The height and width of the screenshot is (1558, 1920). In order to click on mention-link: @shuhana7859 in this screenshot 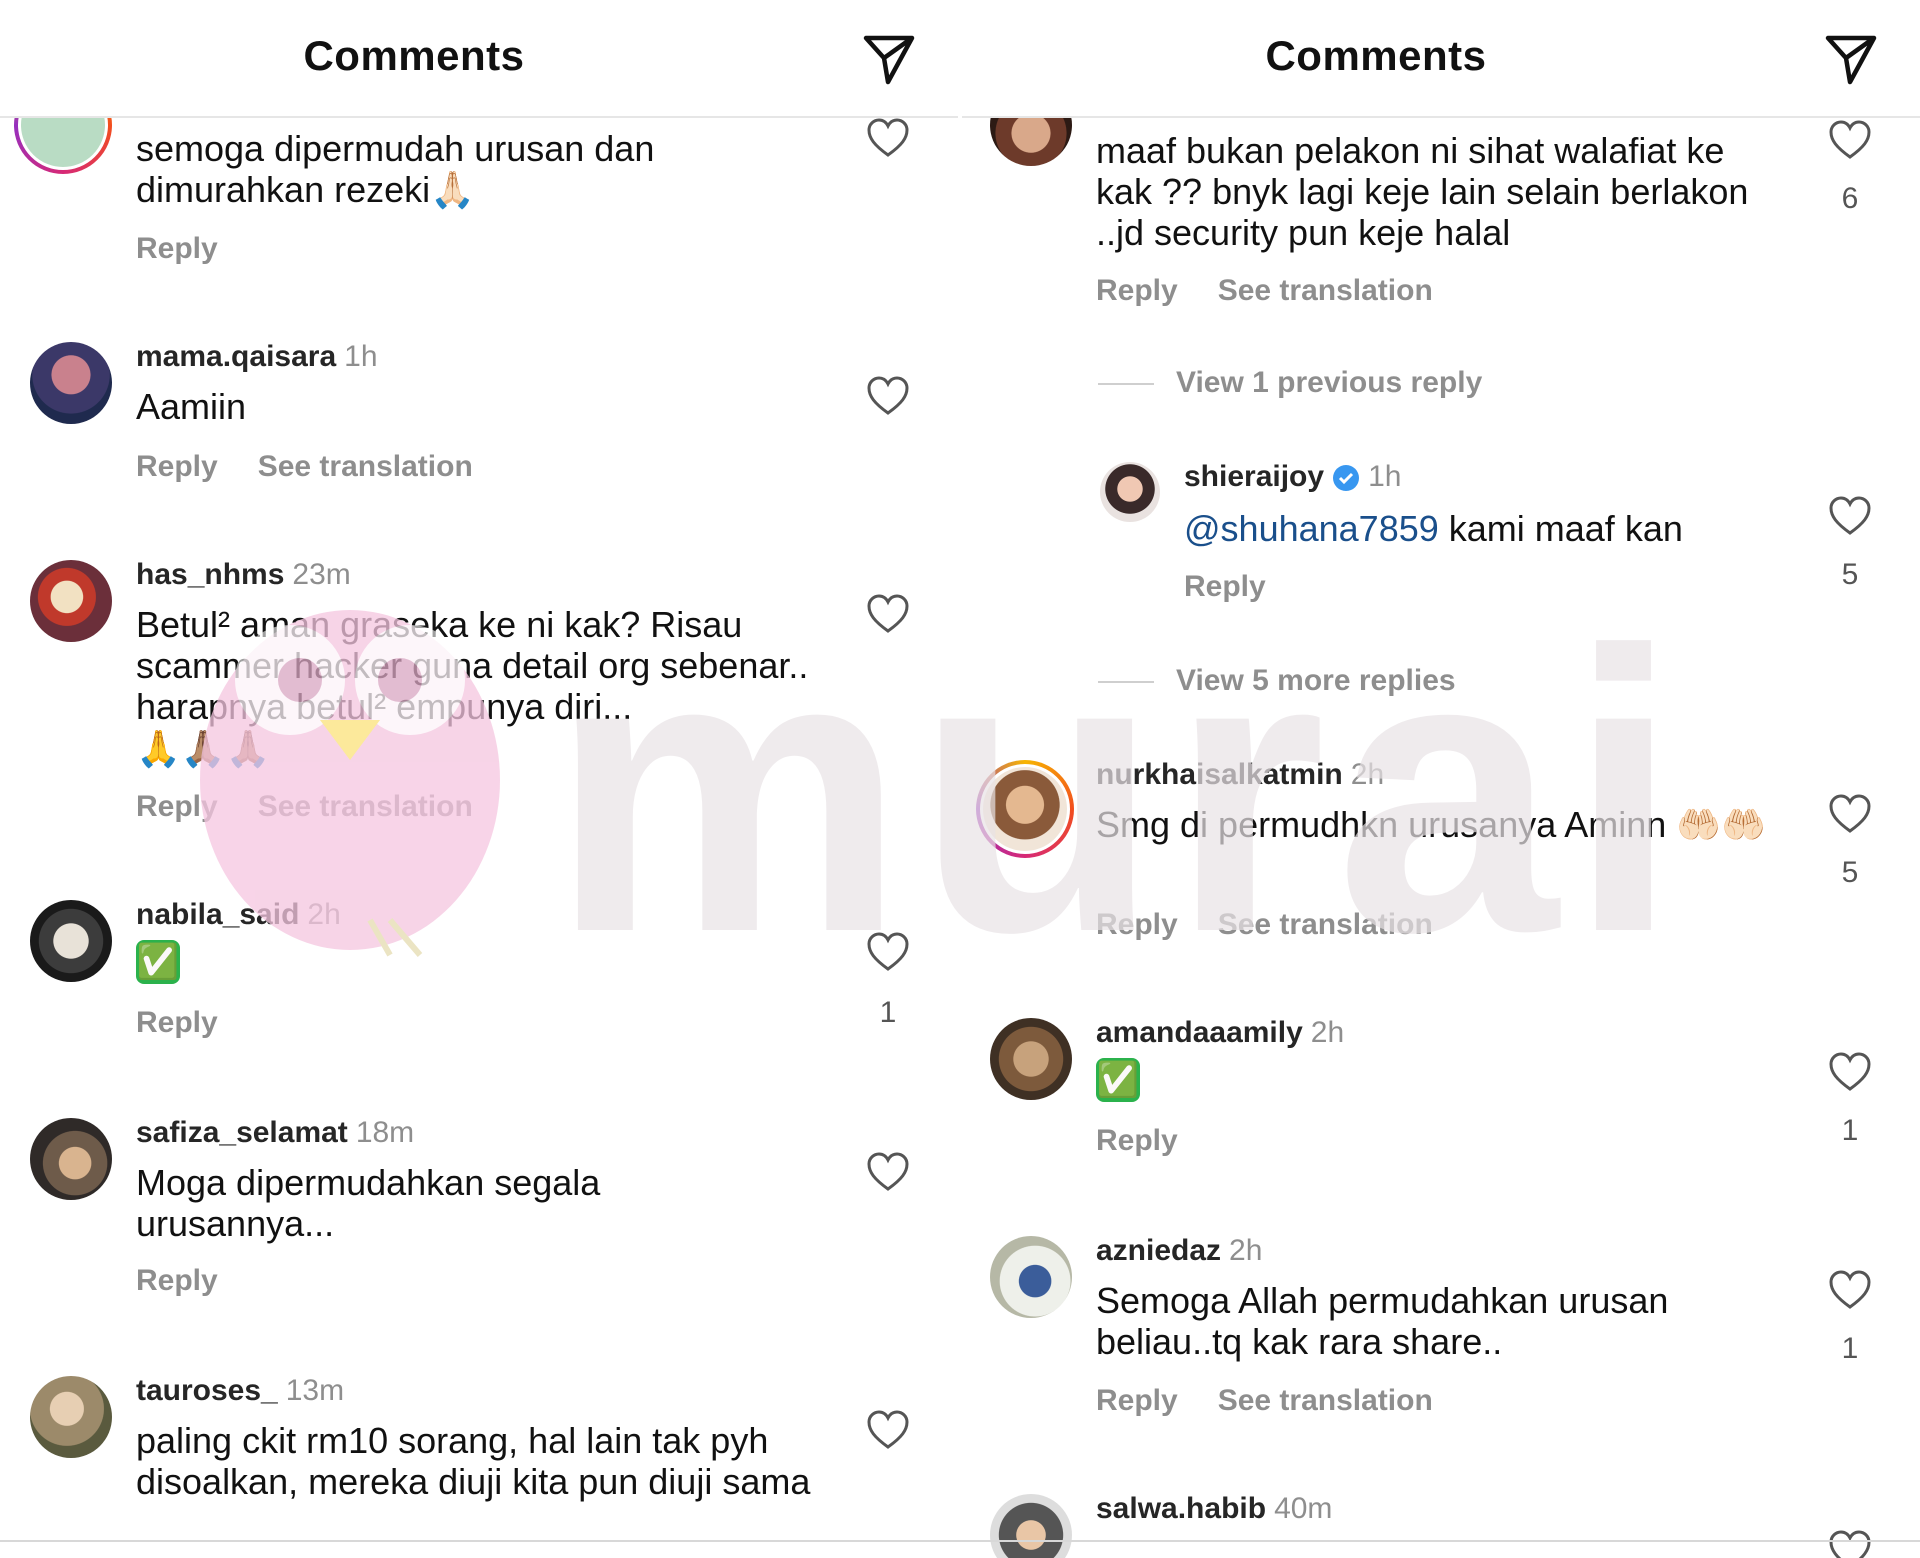, I will do `click(1311, 528)`.